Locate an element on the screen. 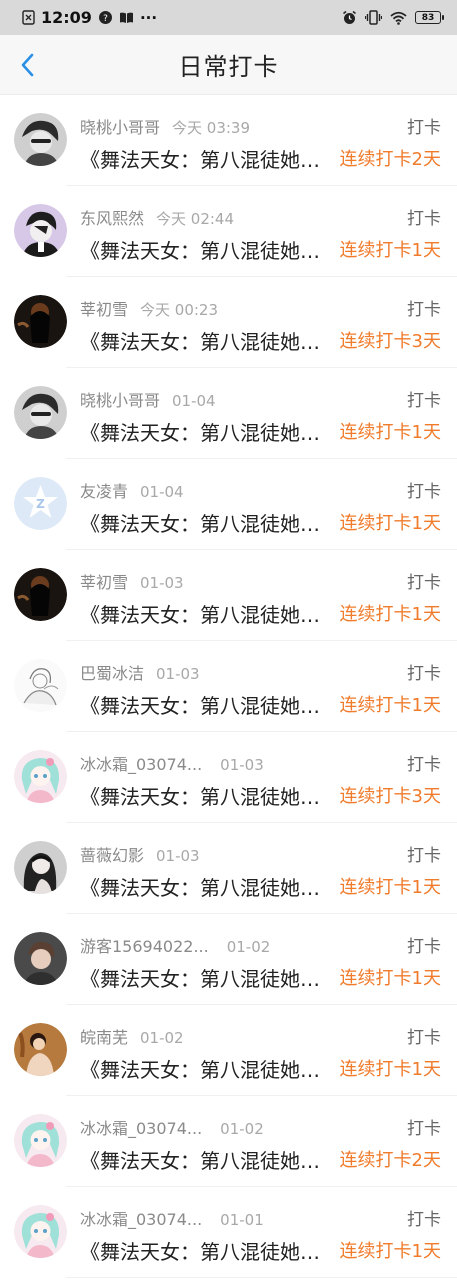  checkin-row: Z 友凌青 01-04 打卡 《舞法天女：第八混徒她… 连续打卡1天 is located at coordinates (228, 504).